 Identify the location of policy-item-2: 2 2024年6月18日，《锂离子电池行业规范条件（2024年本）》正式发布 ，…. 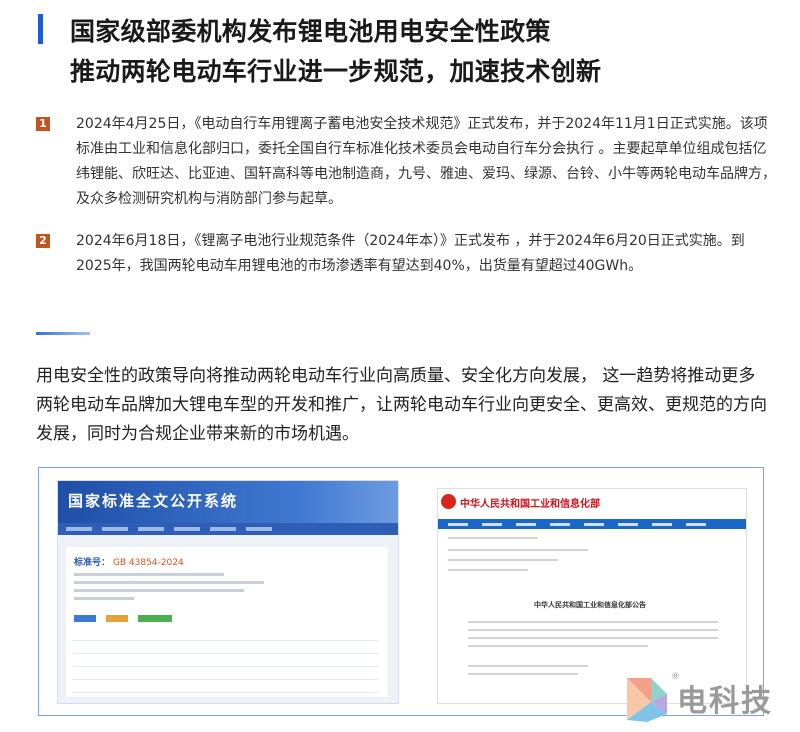
(406, 254).